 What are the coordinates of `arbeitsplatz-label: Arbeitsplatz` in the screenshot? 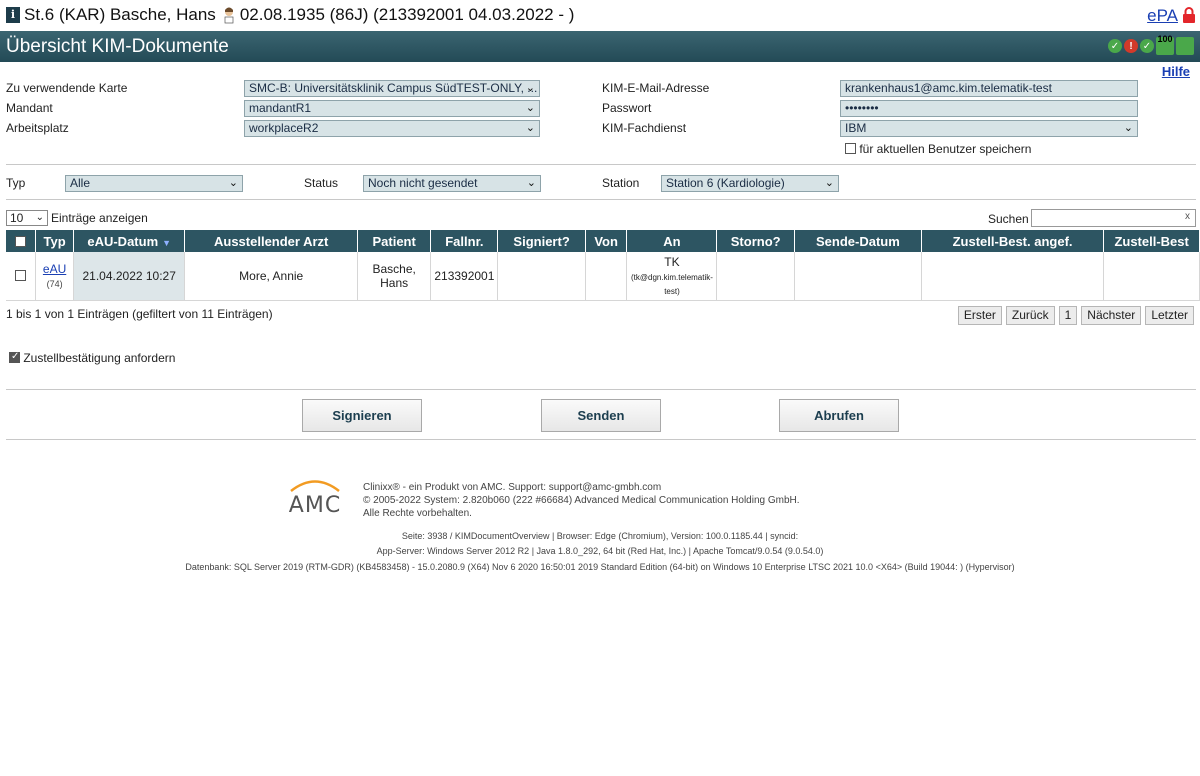 It's located at (37, 128).